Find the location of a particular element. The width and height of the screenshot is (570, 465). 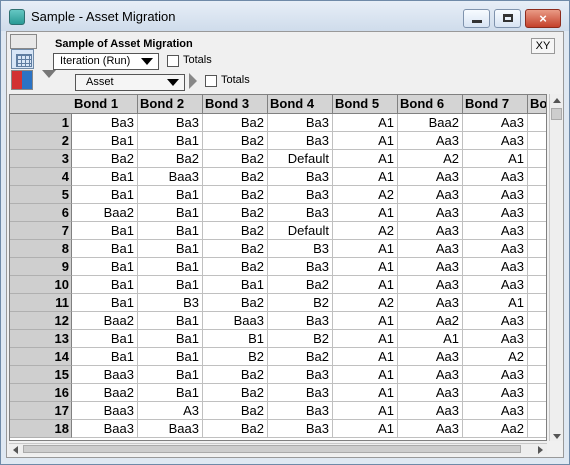

table-cell: Aa2 is located at coordinates (430, 321).